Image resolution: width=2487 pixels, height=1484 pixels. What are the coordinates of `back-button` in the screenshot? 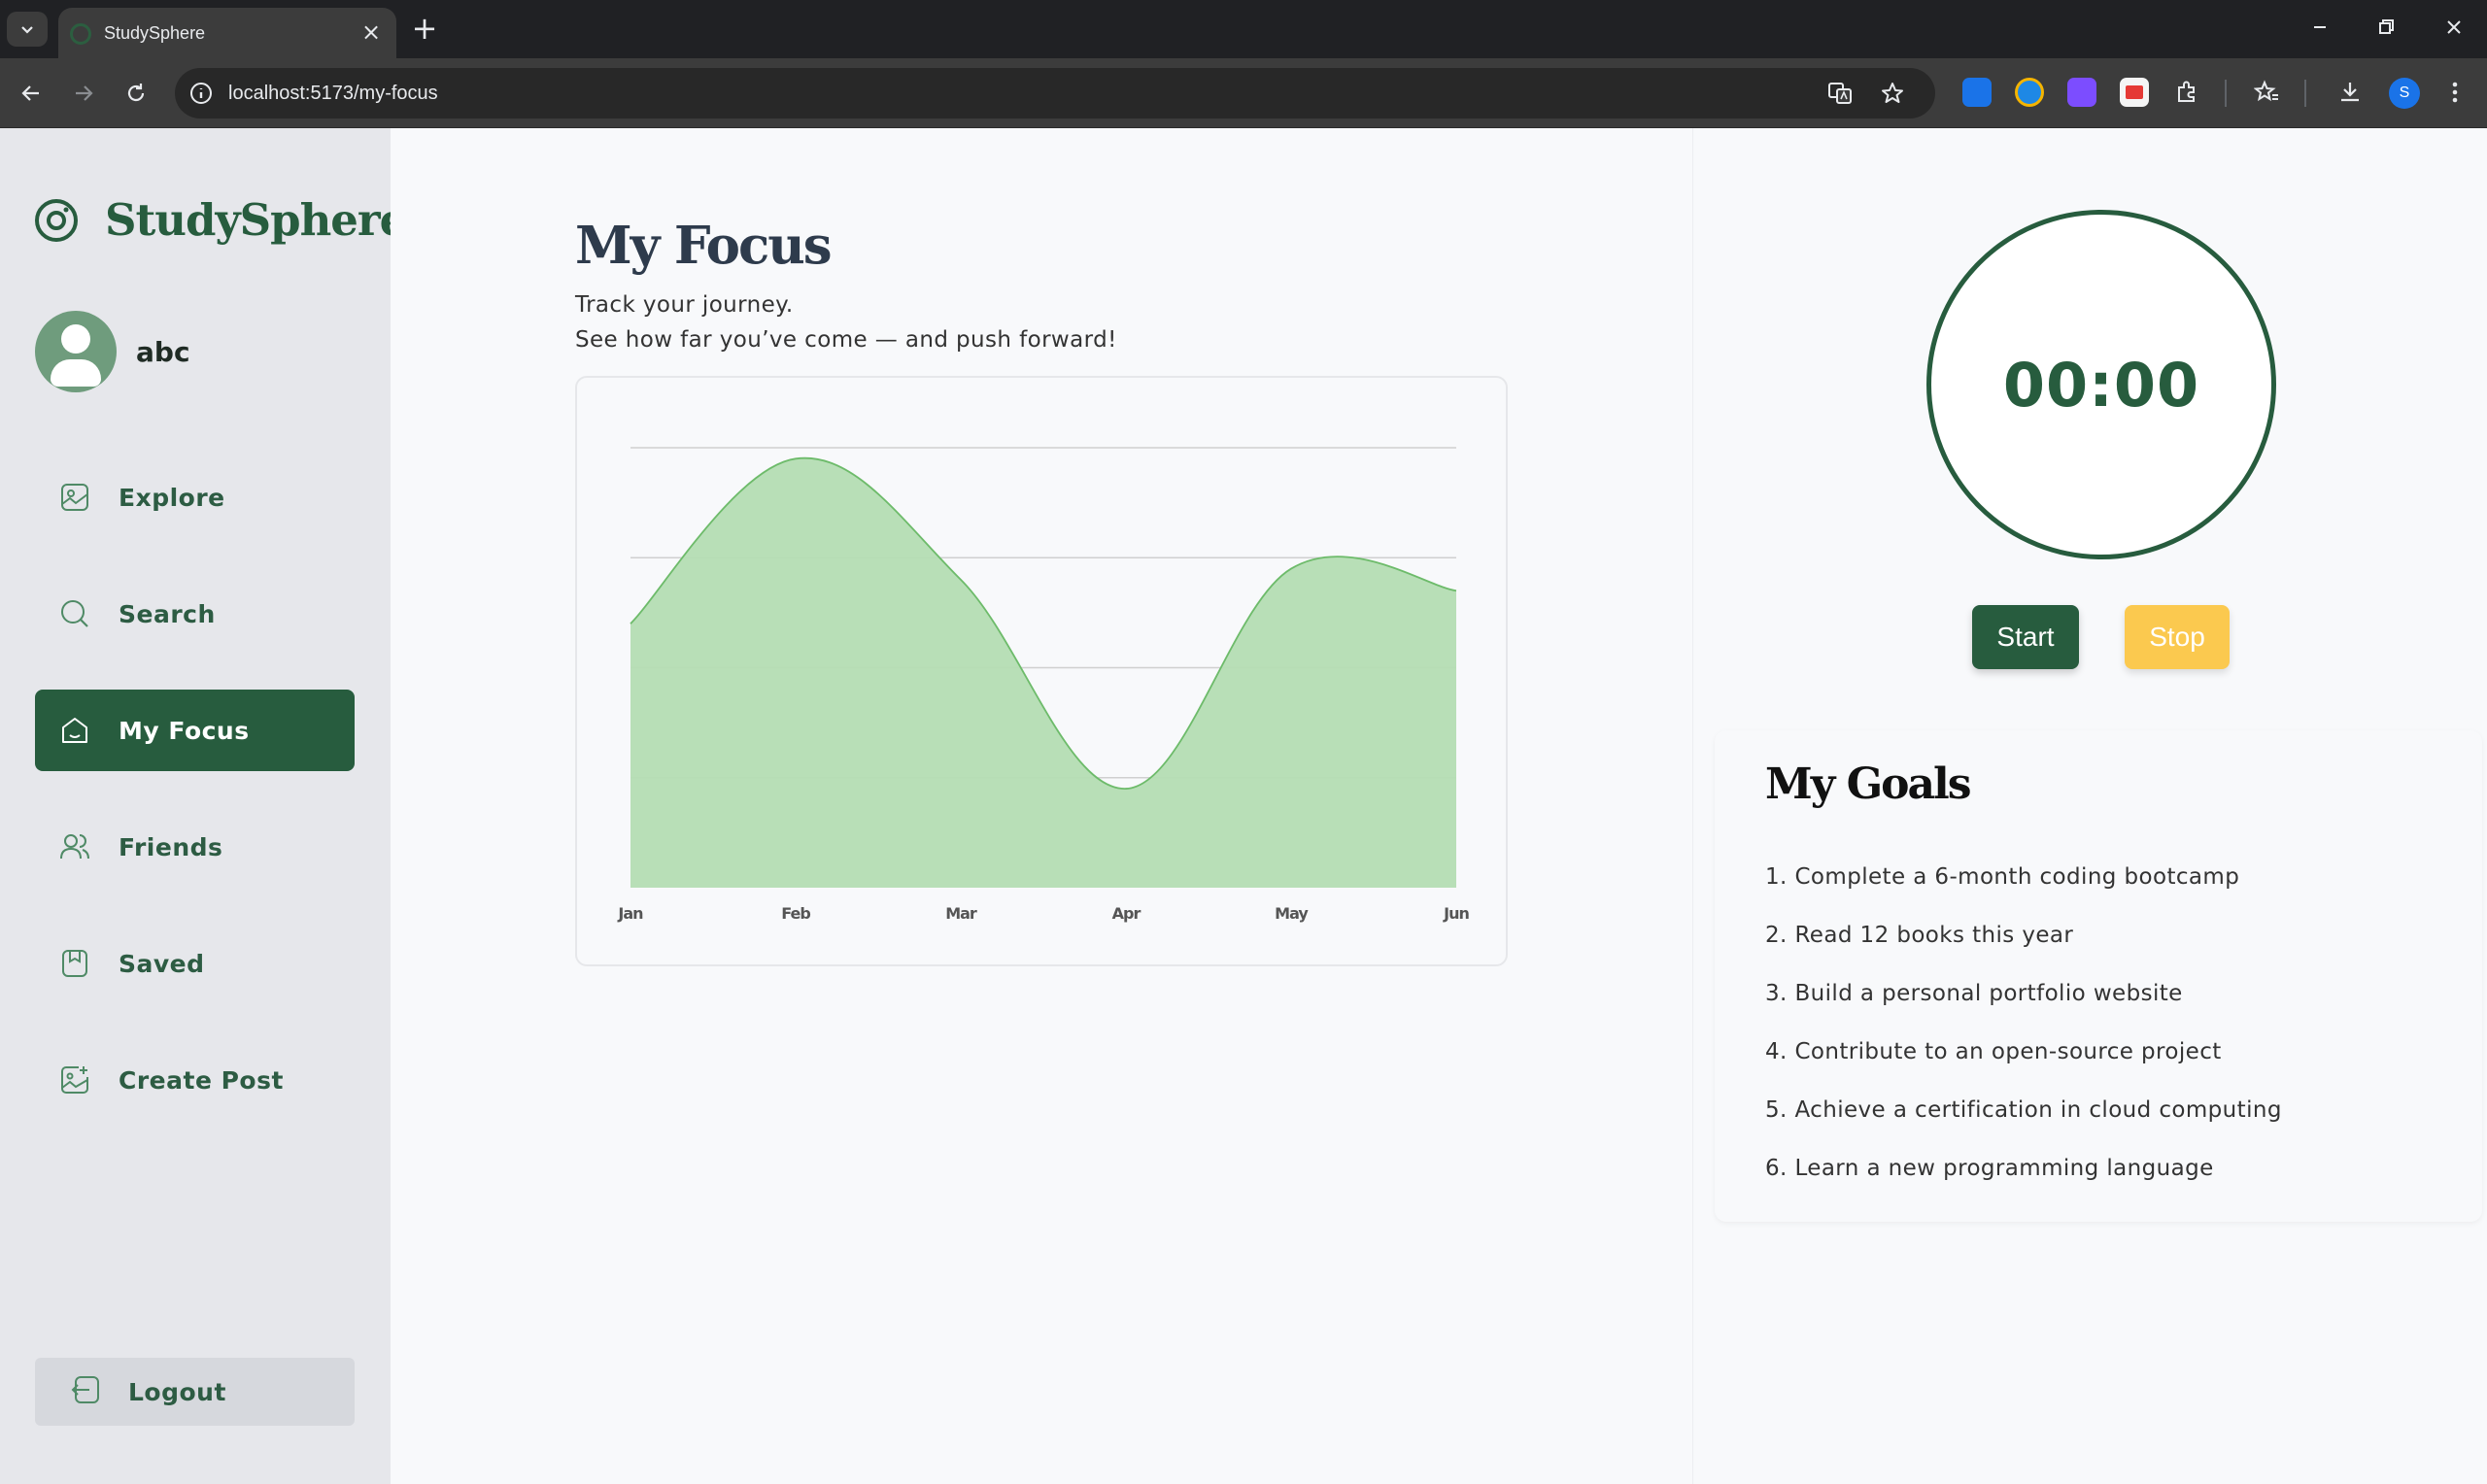 It's located at (31, 94).